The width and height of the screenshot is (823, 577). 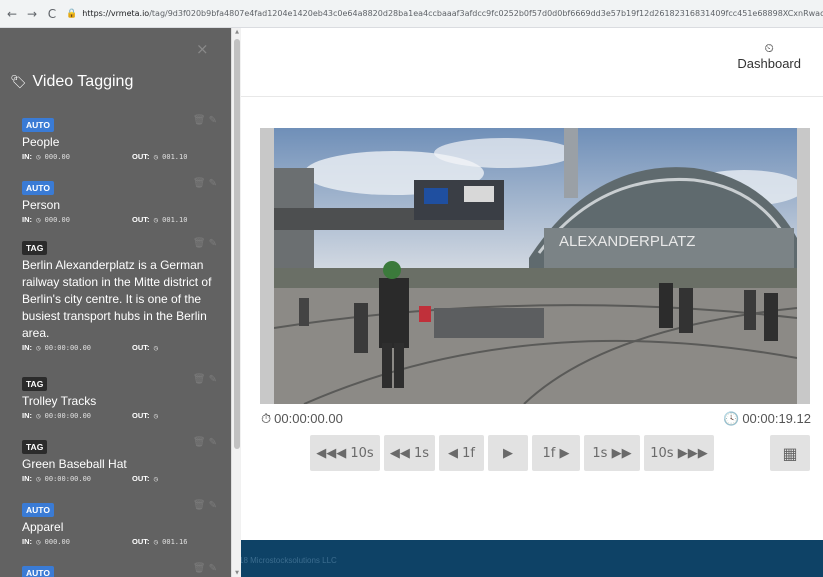 What do you see at coordinates (116, 13) in the screenshot?
I see `url-host: https://vrmeta.io` at bounding box center [116, 13].